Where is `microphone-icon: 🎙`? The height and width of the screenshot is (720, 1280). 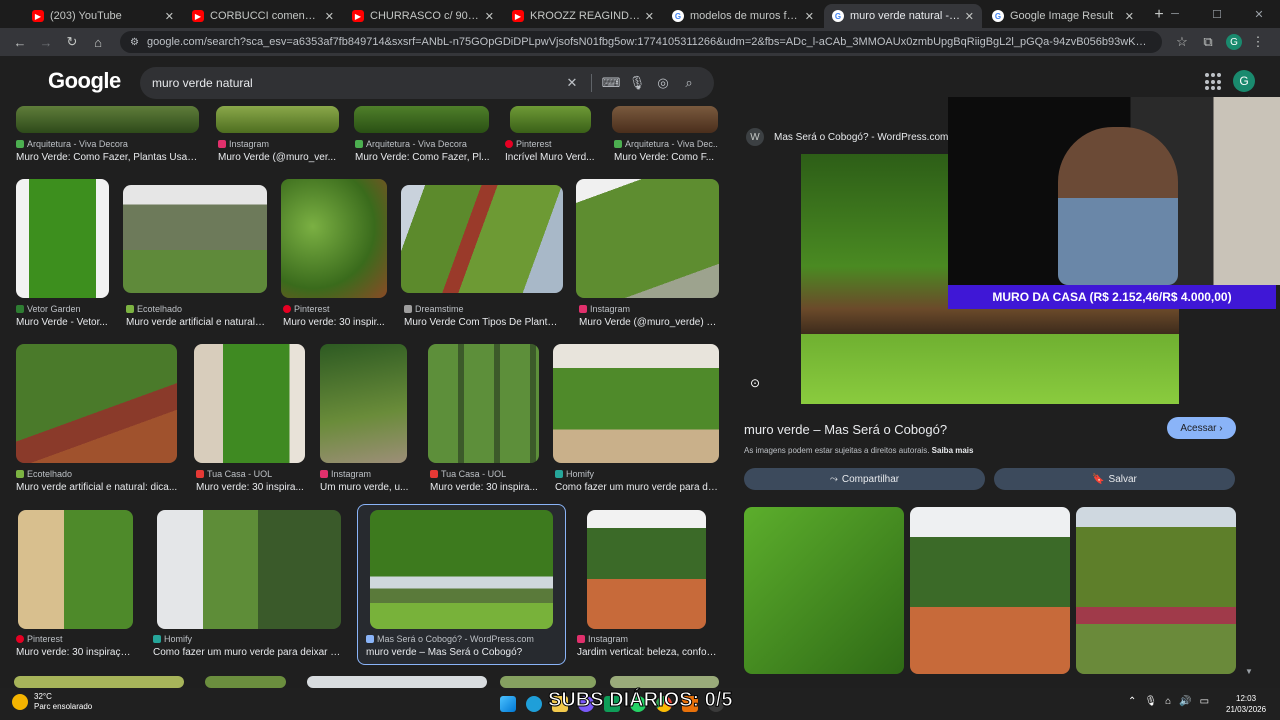
microphone-icon: 🎙 is located at coordinates (637, 83).